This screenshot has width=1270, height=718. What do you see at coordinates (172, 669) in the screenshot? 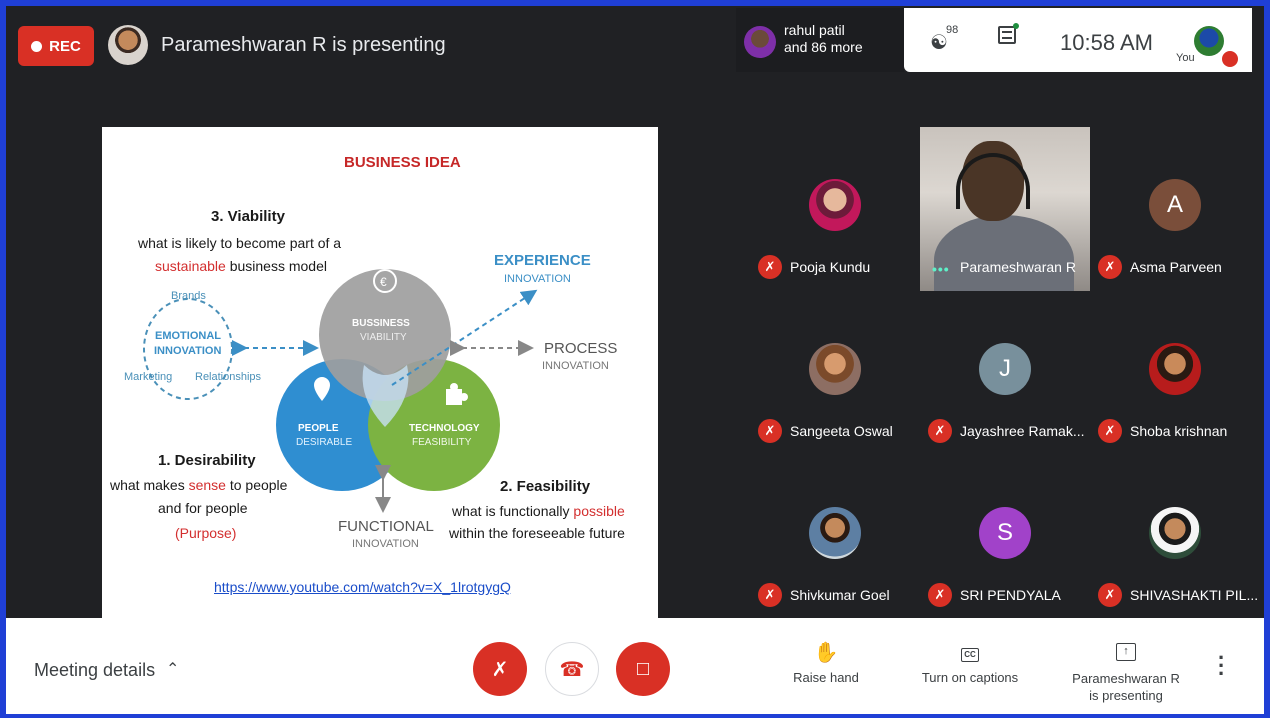
I see `chevron-up-icon: ⌃` at bounding box center [172, 669].